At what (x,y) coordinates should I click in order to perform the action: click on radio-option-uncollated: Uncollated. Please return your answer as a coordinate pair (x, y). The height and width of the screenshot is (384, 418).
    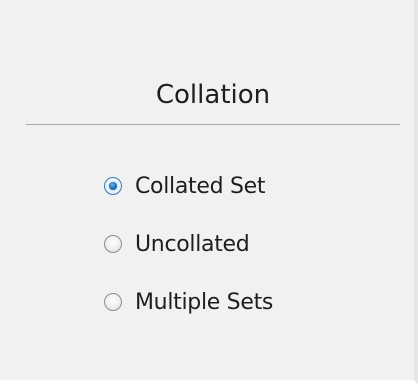
    Looking at the image, I should click on (177, 244).